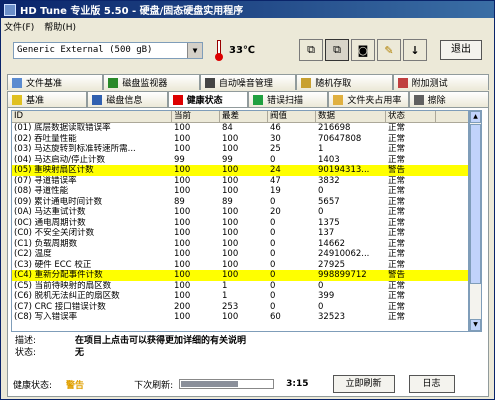  I want to click on save-button: ↓, so click(415, 50).